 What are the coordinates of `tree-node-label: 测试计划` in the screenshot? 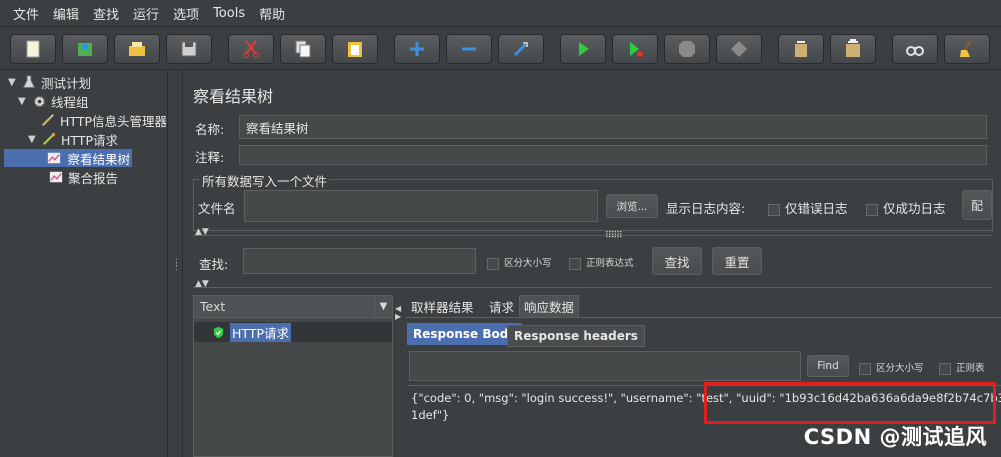 It's located at (66, 83).